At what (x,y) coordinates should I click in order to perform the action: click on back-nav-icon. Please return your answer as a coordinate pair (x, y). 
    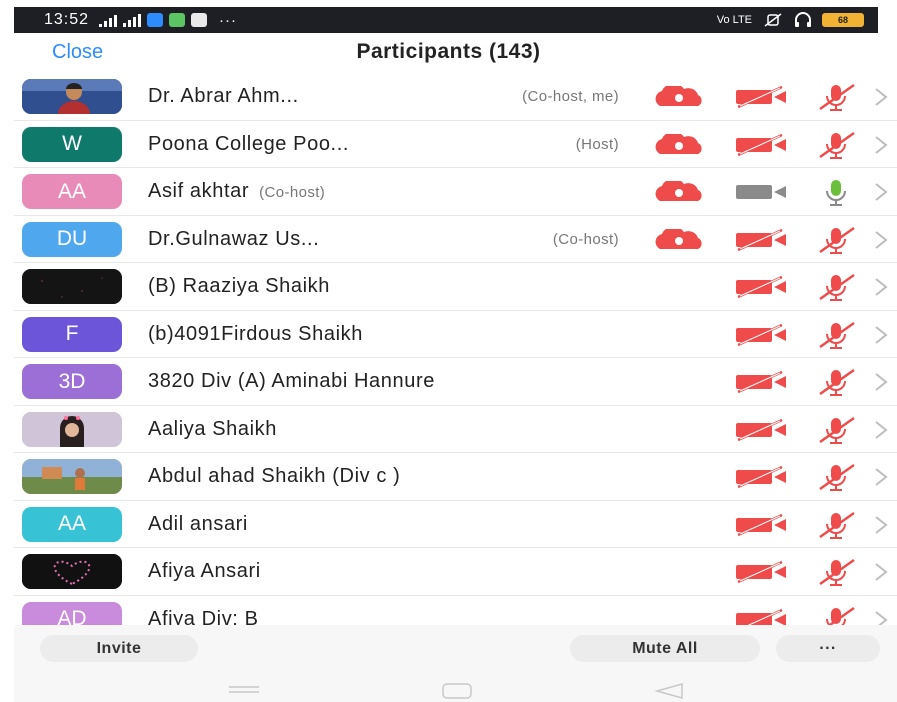
    Looking at the image, I should click on (669, 691).